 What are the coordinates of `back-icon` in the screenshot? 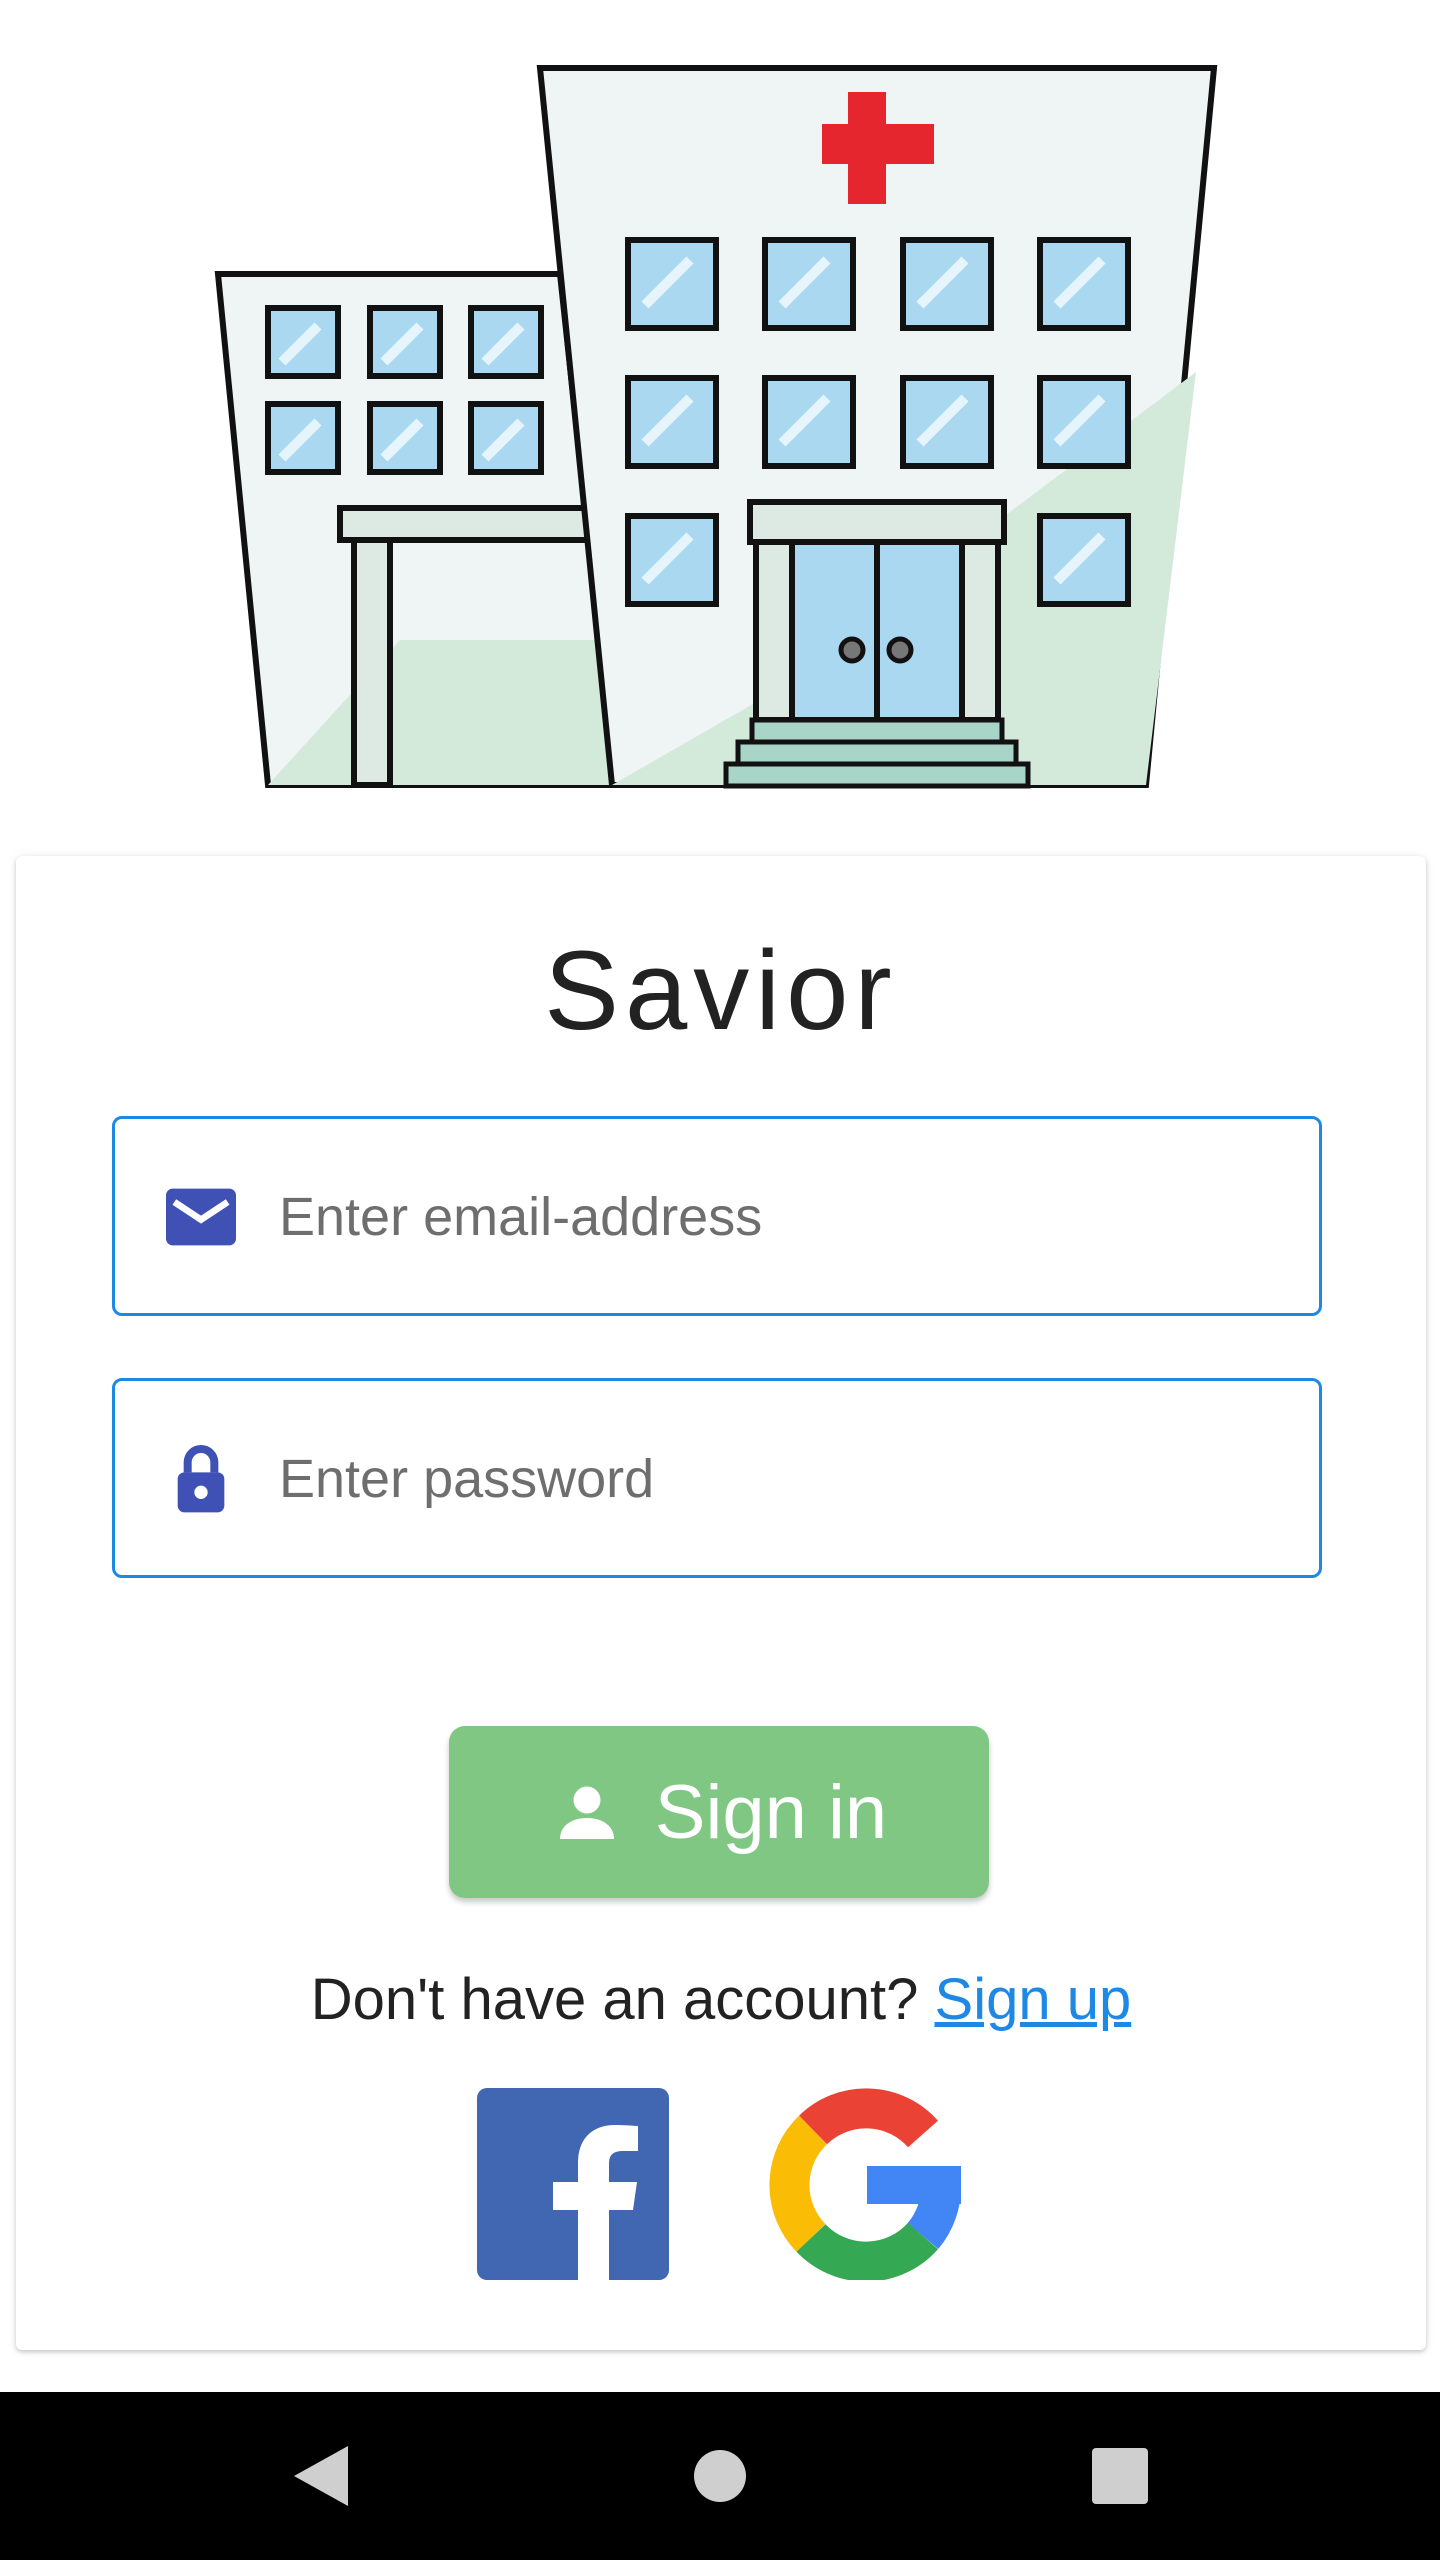 It's located at (320, 2476).